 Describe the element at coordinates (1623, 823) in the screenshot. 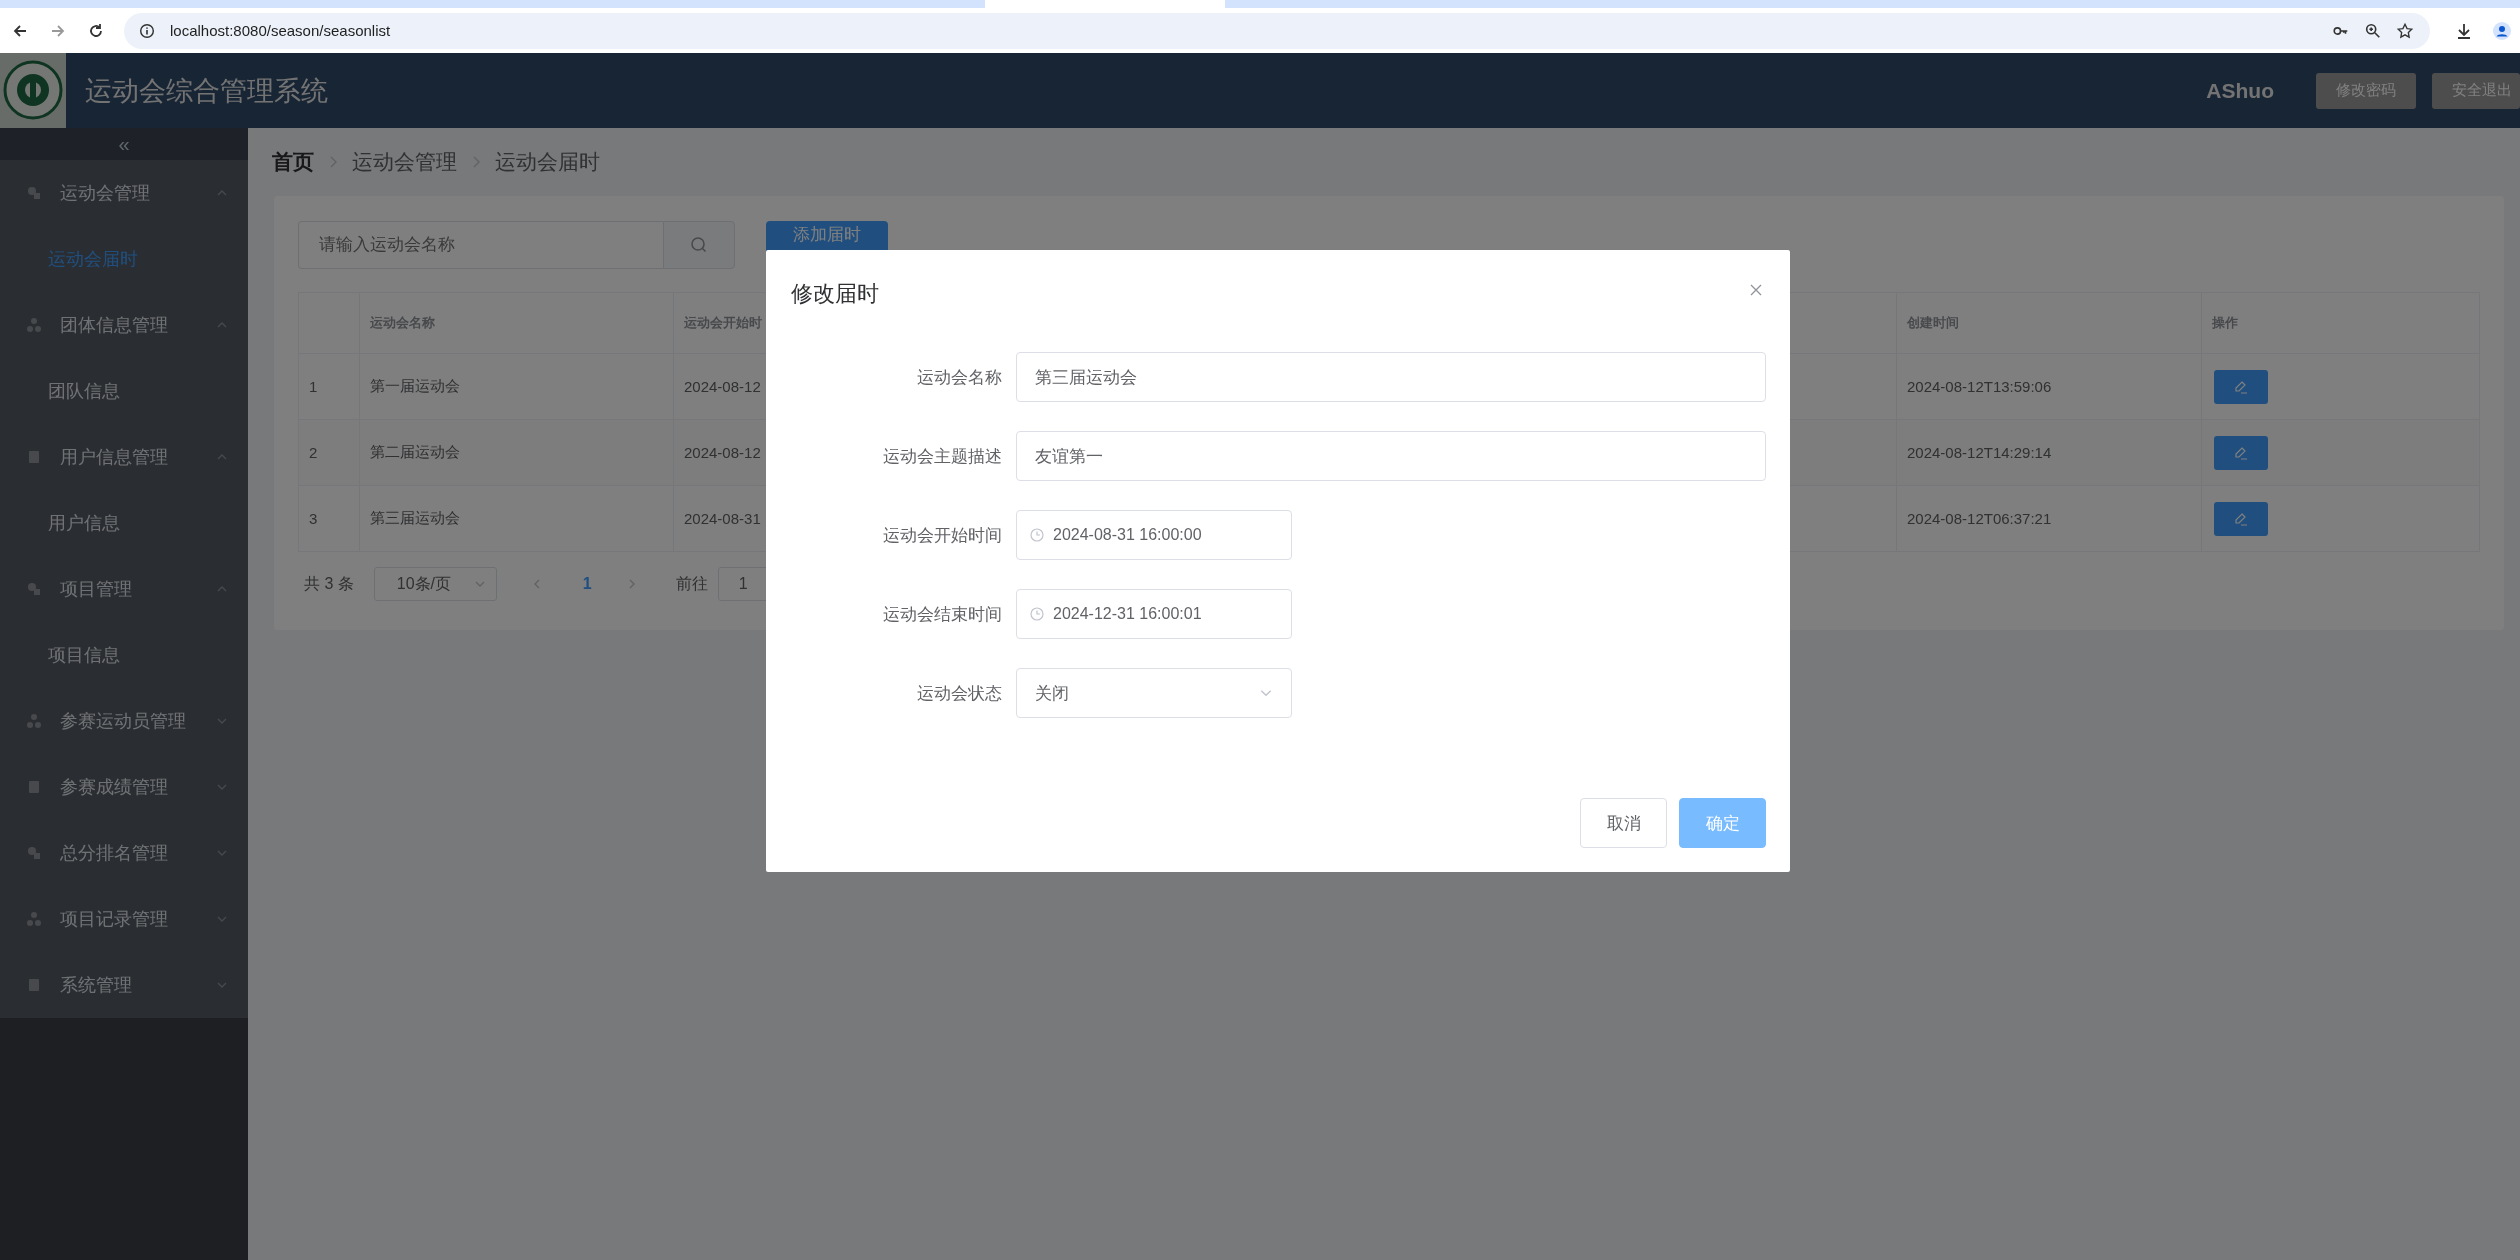

I see `cancel-button: 取消` at that location.